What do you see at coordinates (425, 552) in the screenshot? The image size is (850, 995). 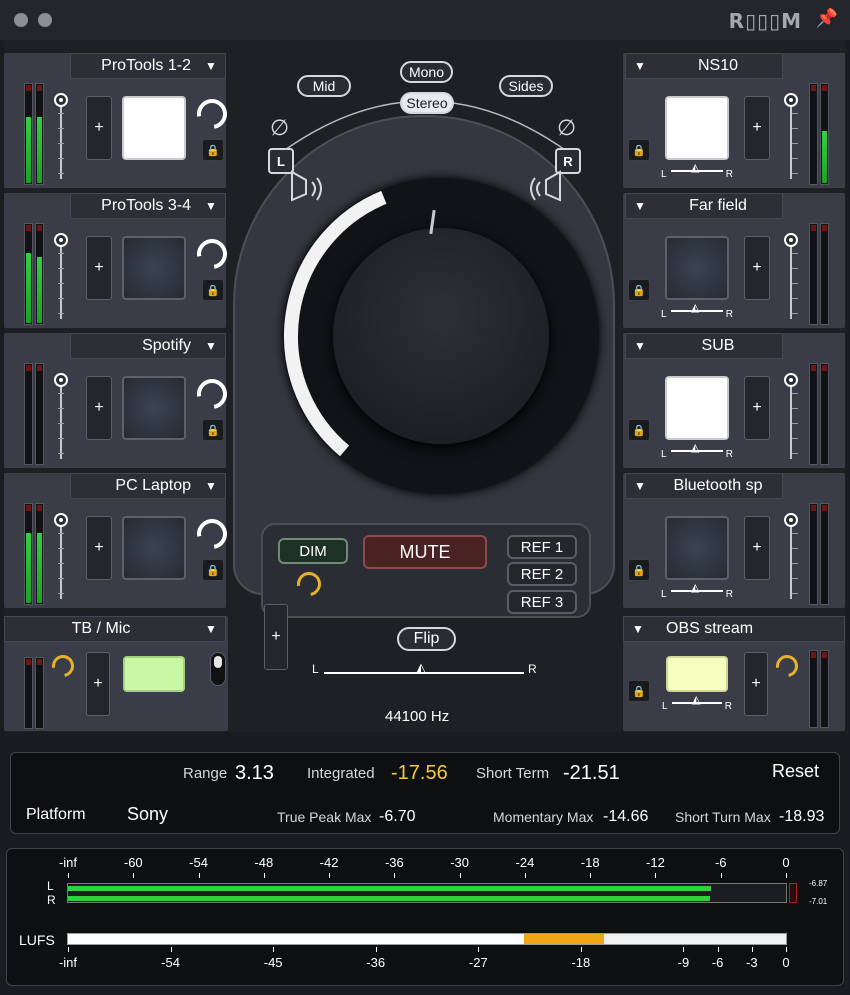 I see `mute-button: MUTE` at bounding box center [425, 552].